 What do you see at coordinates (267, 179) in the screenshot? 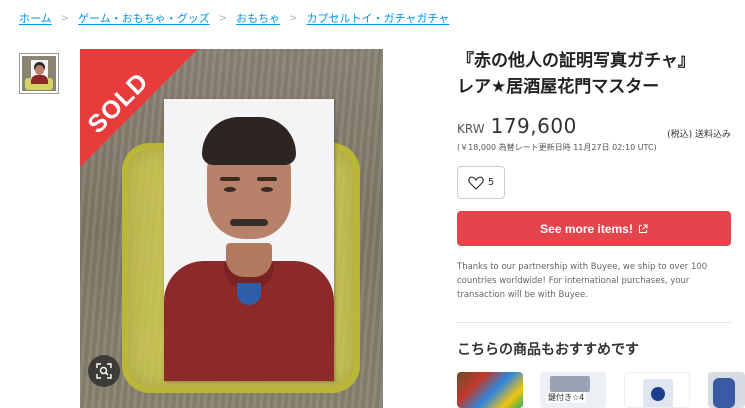
I see `eyebrow-right` at bounding box center [267, 179].